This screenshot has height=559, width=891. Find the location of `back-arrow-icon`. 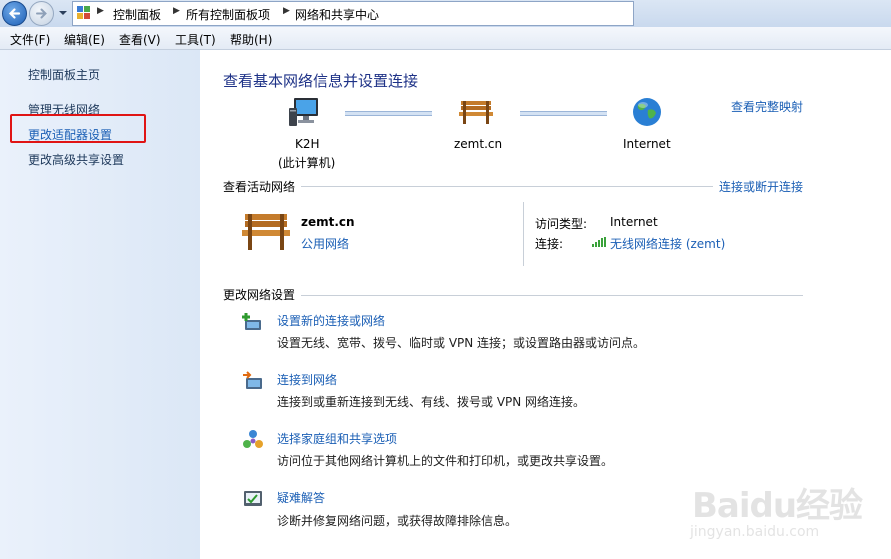

back-arrow-icon is located at coordinates (14, 13).